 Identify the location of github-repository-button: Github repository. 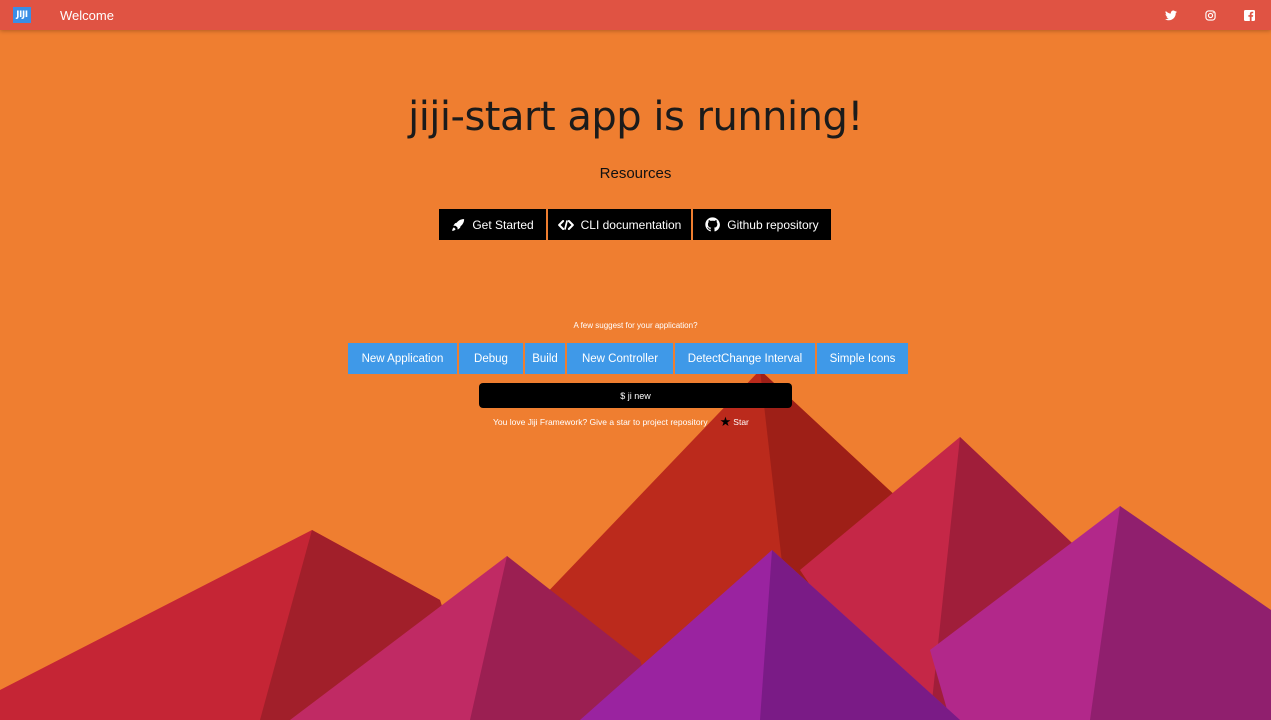
(762, 224).